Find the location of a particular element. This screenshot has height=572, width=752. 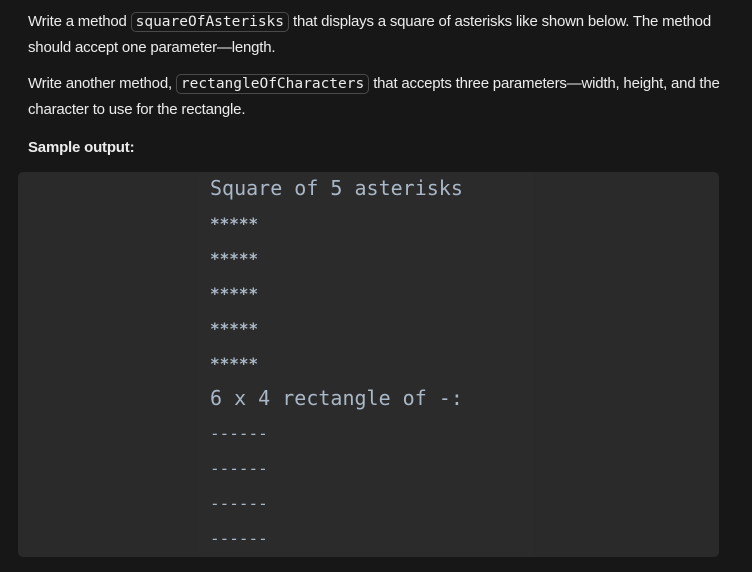

inline-code-rectangle-of-characters: rectangleOfCharacters is located at coordinates (272, 84).